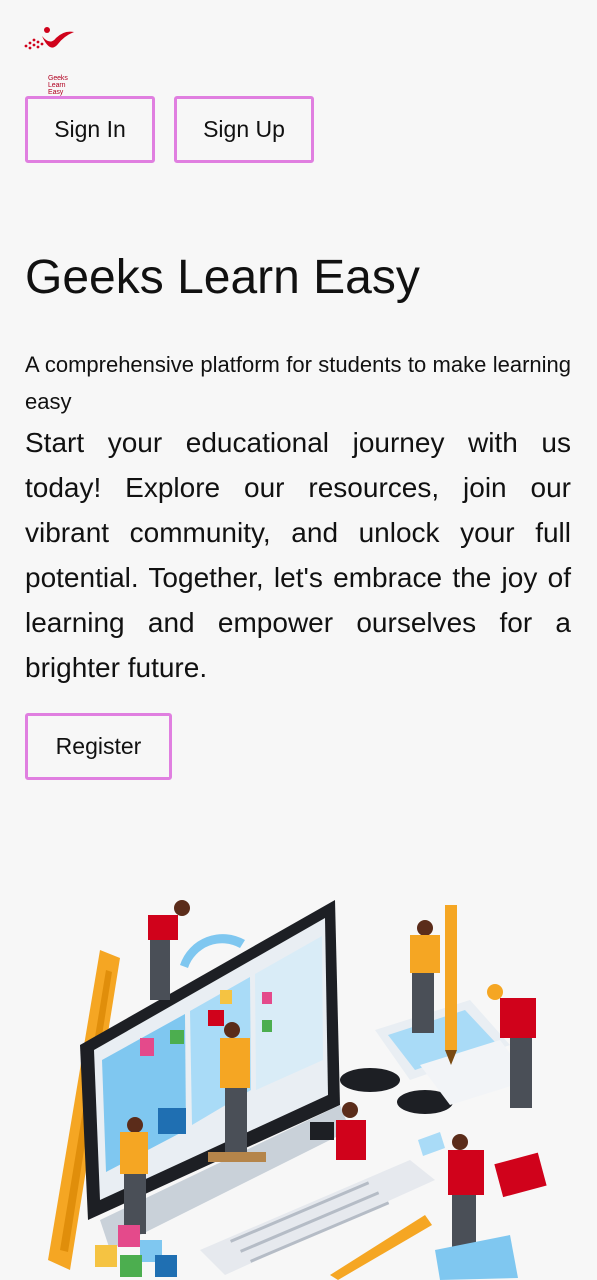  What do you see at coordinates (244, 129) in the screenshot?
I see `sign-up-button: Sign Up` at bounding box center [244, 129].